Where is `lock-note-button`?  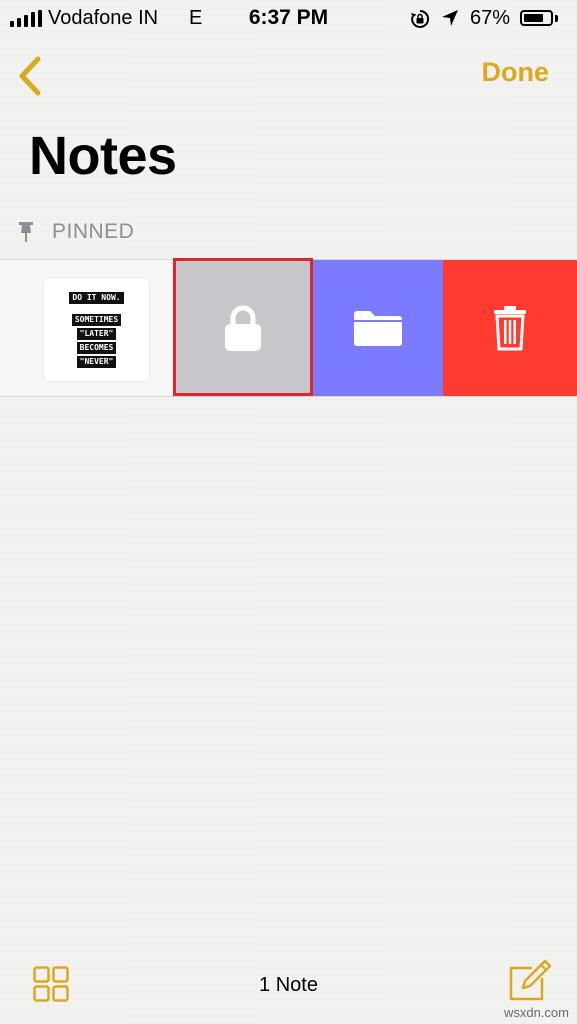
lock-note-button is located at coordinates (242, 328).